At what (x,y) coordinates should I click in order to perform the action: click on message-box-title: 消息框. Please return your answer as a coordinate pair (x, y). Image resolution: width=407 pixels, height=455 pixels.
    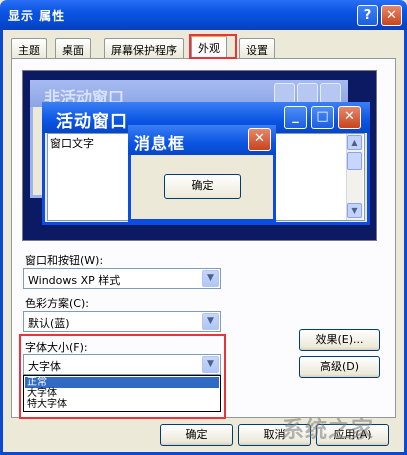
    Looking at the image, I should click on (160, 143).